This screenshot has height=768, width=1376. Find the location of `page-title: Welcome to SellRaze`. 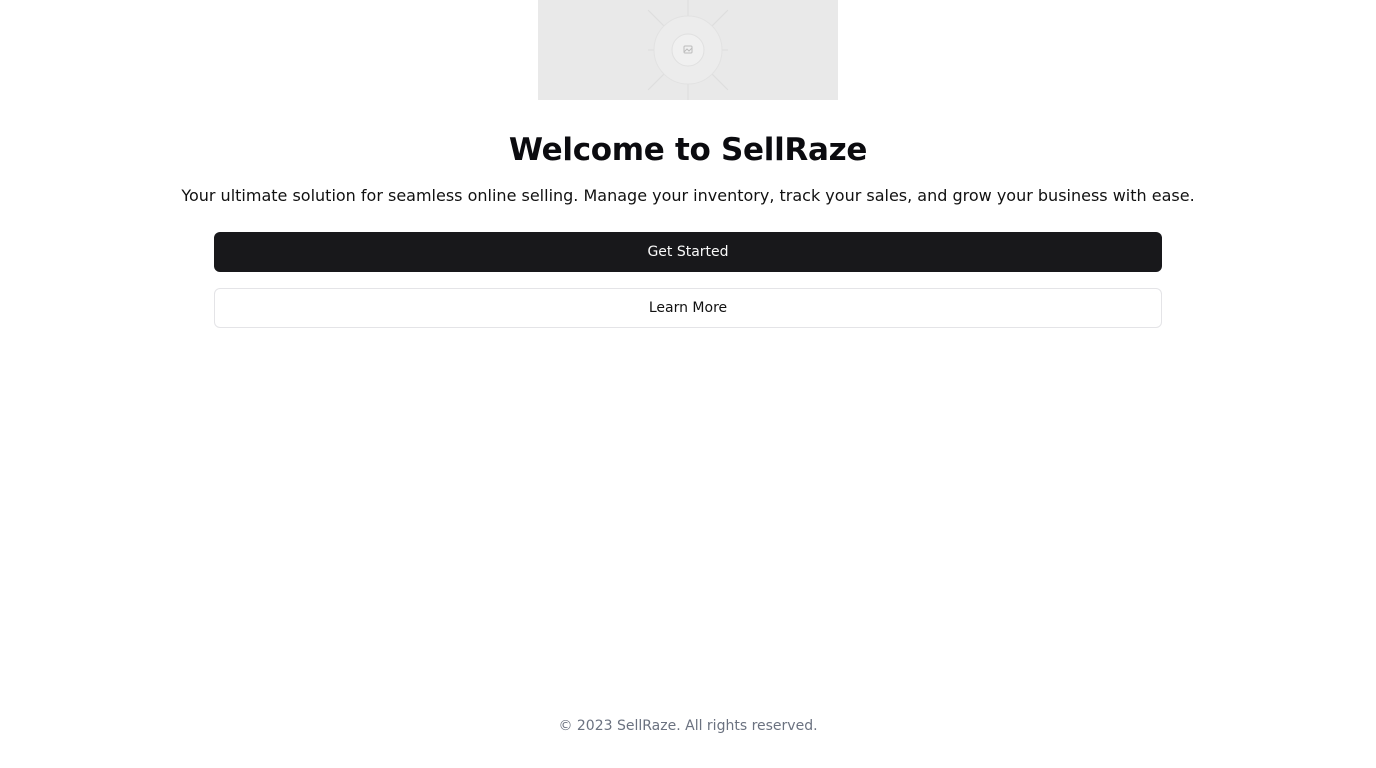

page-title: Welcome to SellRaze is located at coordinates (688, 150).